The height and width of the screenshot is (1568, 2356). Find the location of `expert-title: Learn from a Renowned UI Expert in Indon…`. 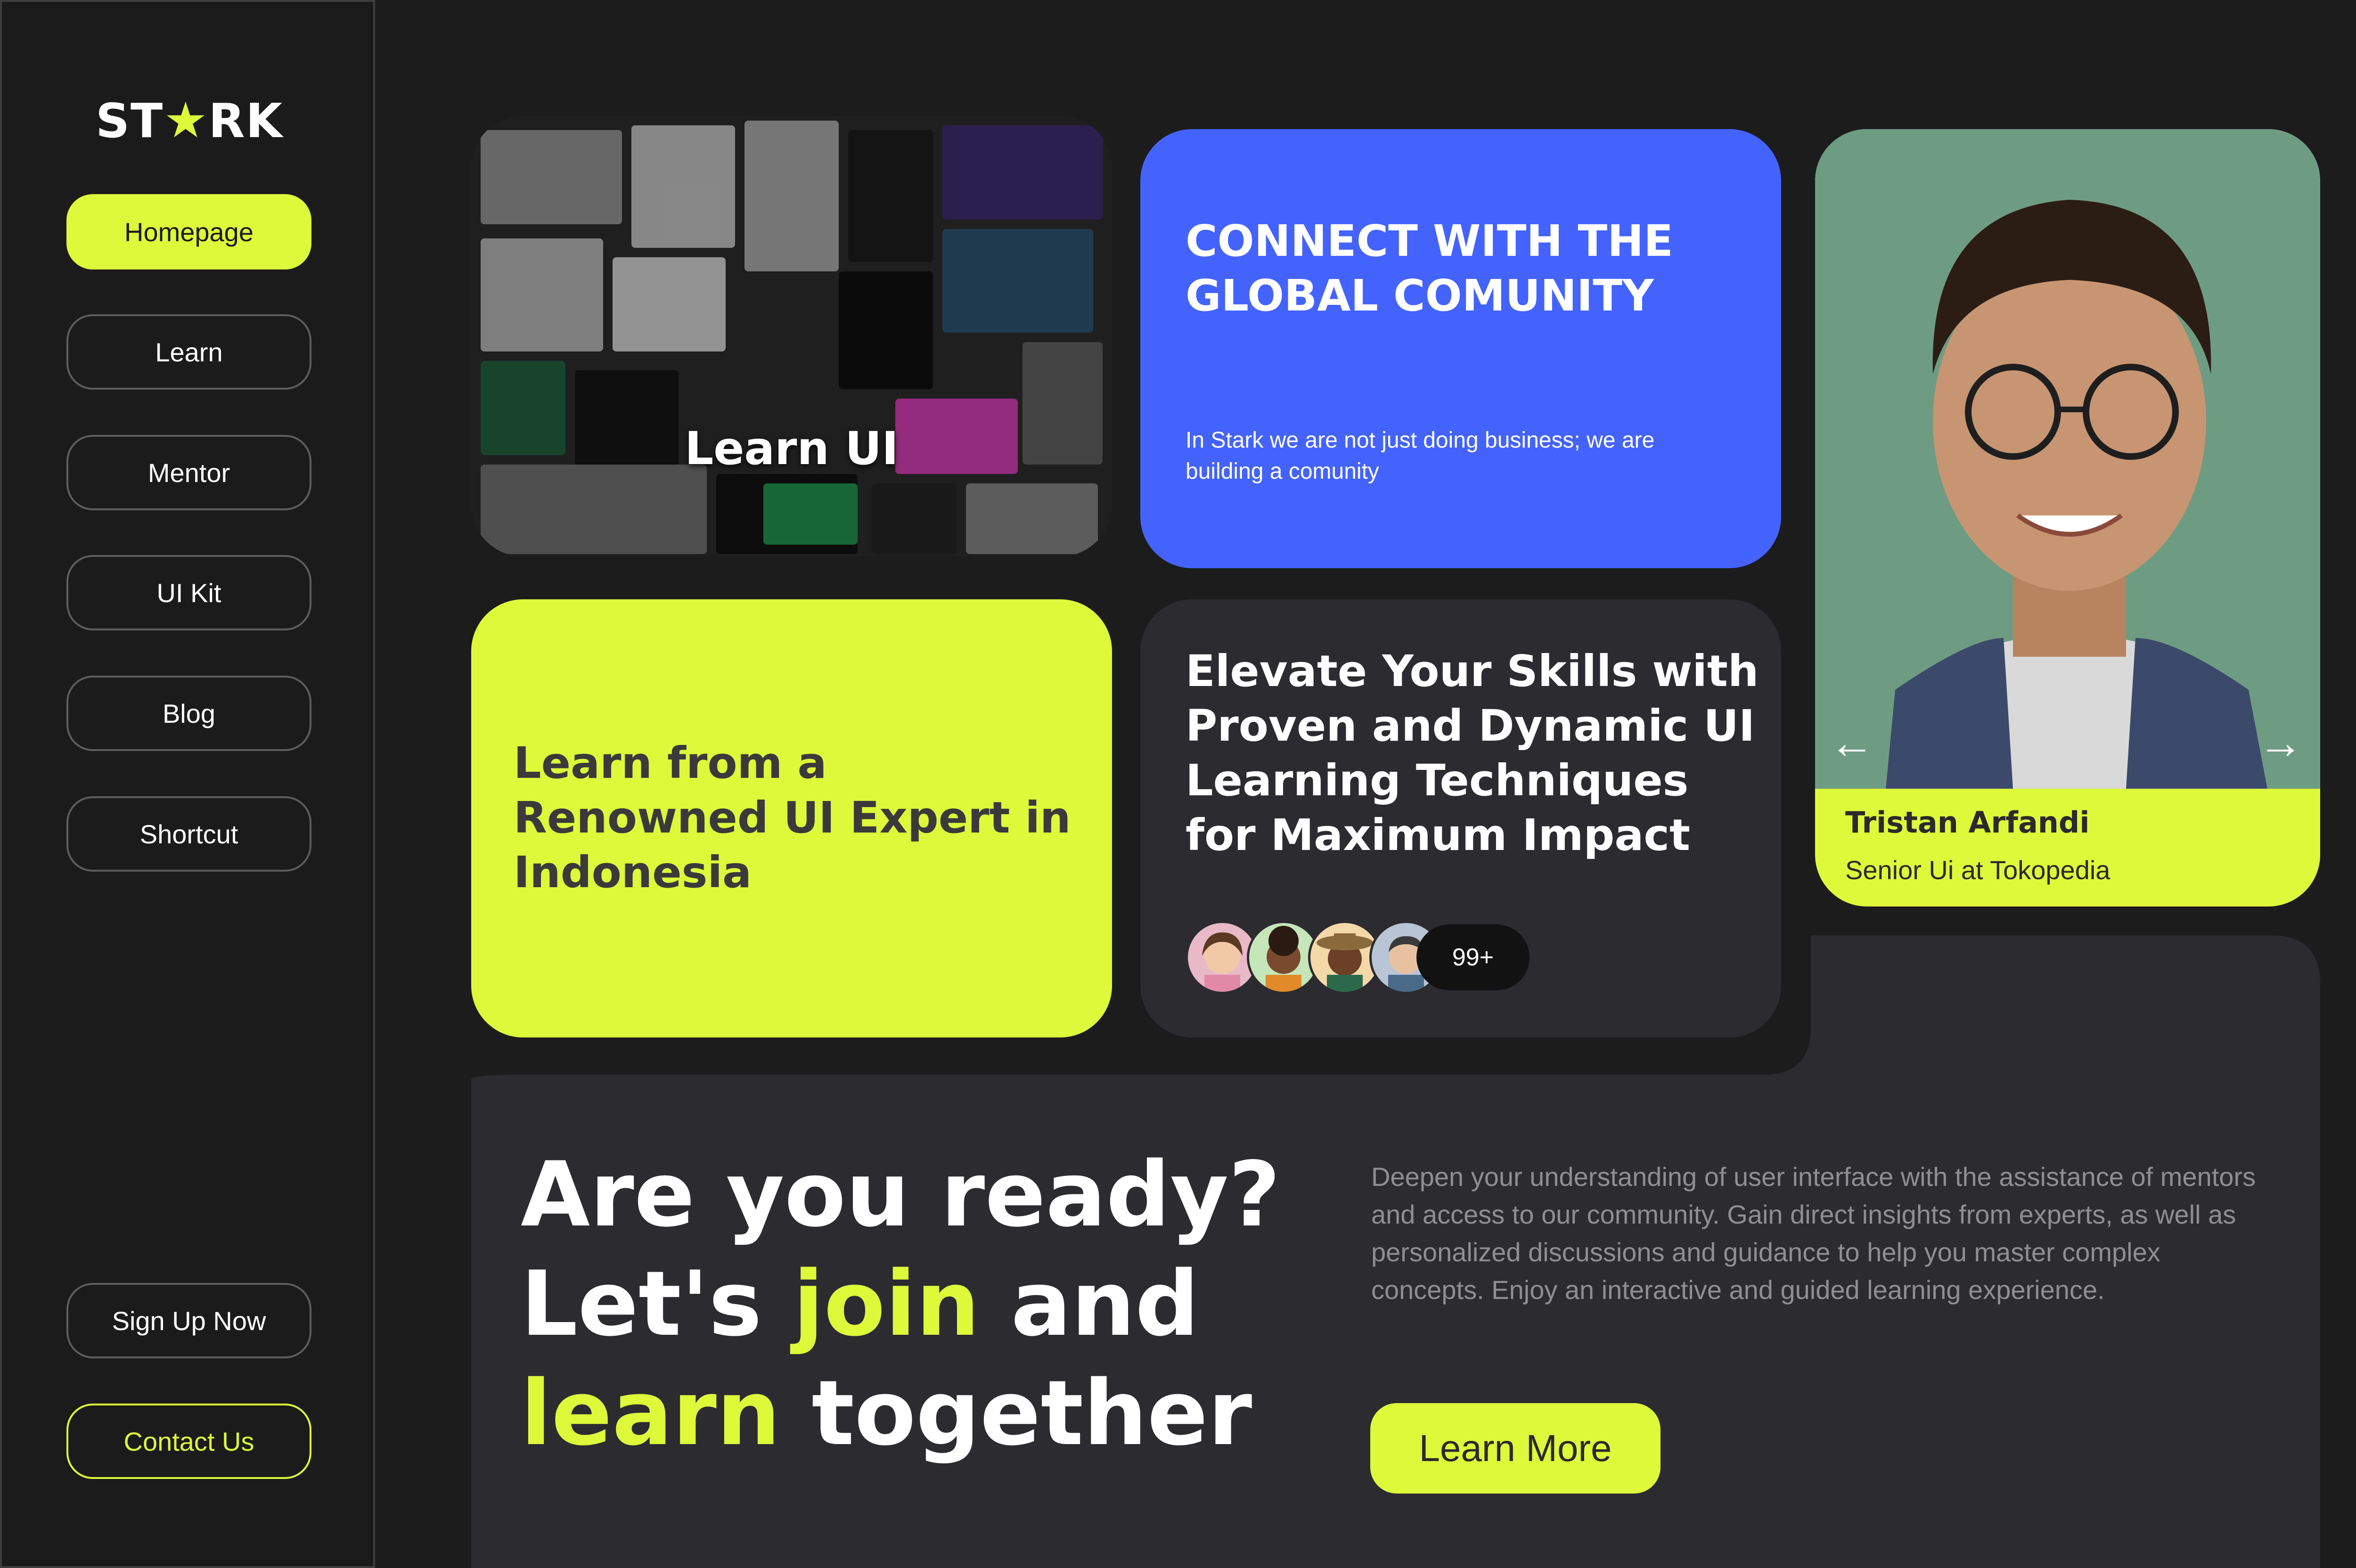

expert-title: Learn from a Renowned UI Expert in Indon… is located at coordinates (792, 818).